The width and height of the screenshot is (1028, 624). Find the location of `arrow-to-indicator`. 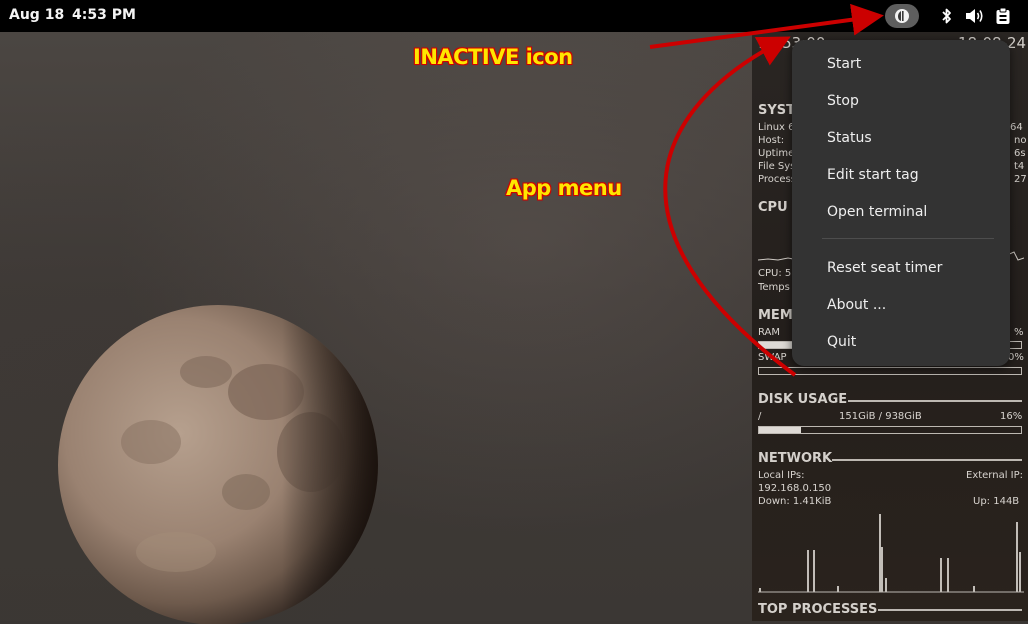

arrow-to-indicator is located at coordinates (766, 26).